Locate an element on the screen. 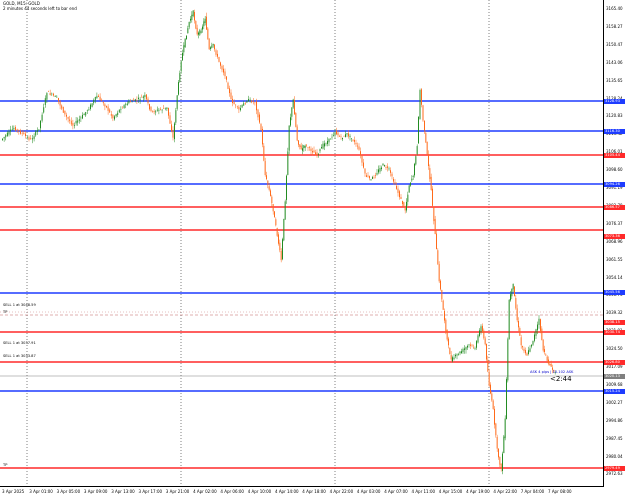  order-label-sell-3: SELL 1 at 3033.87 is located at coordinates (19, 356).